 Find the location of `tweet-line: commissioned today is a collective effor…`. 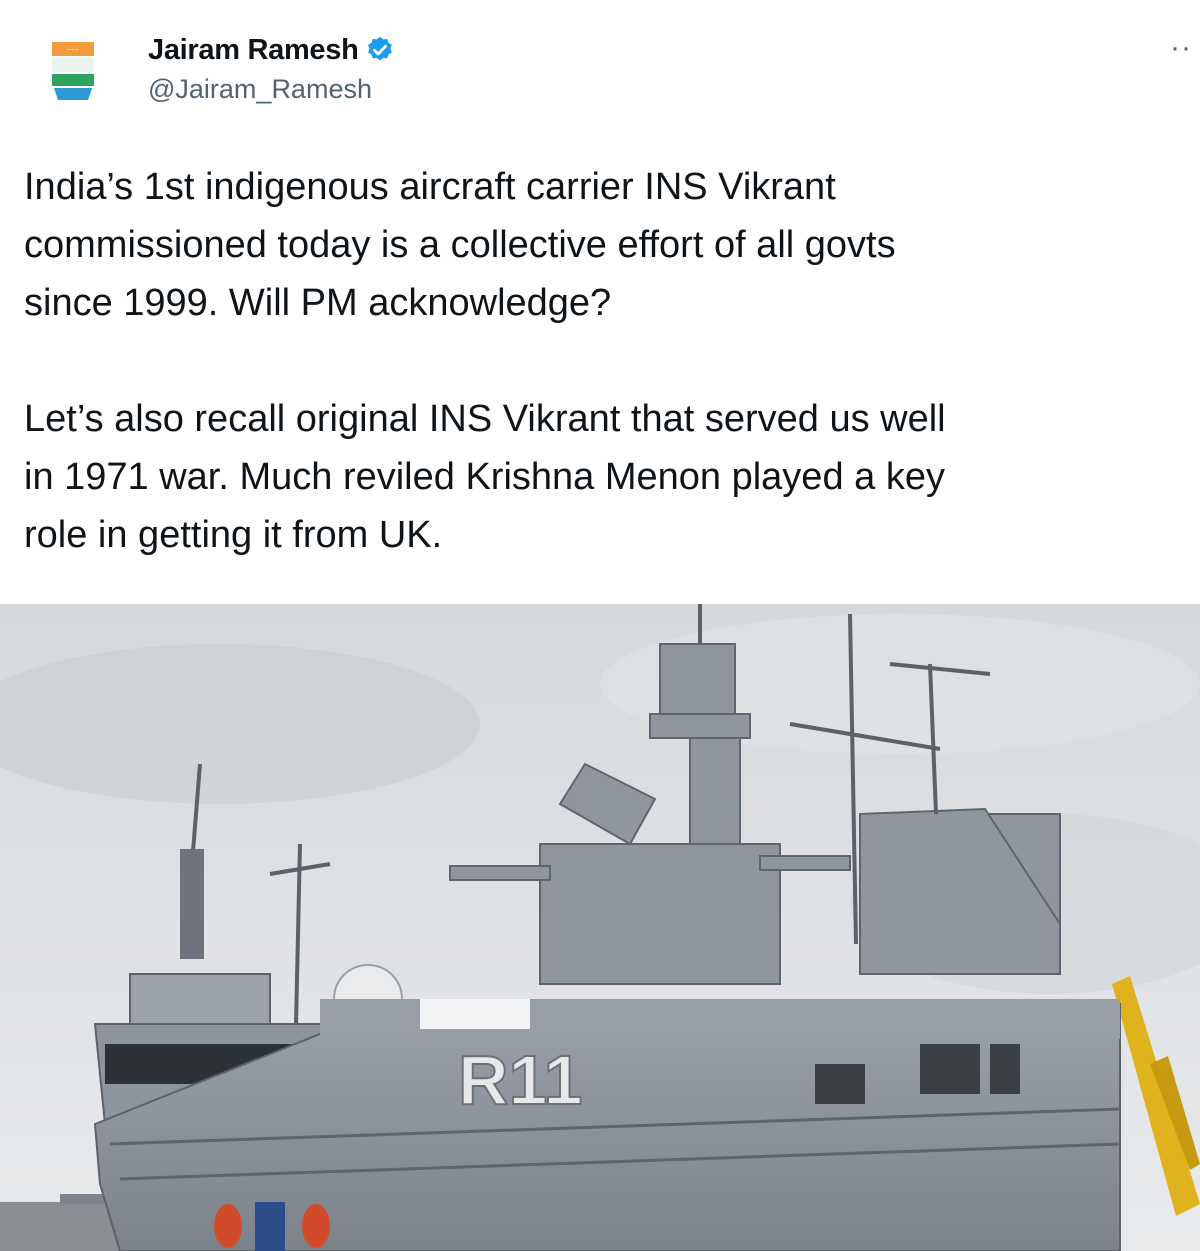

tweet-line: commissioned today is a collective effor… is located at coordinates (460, 245).